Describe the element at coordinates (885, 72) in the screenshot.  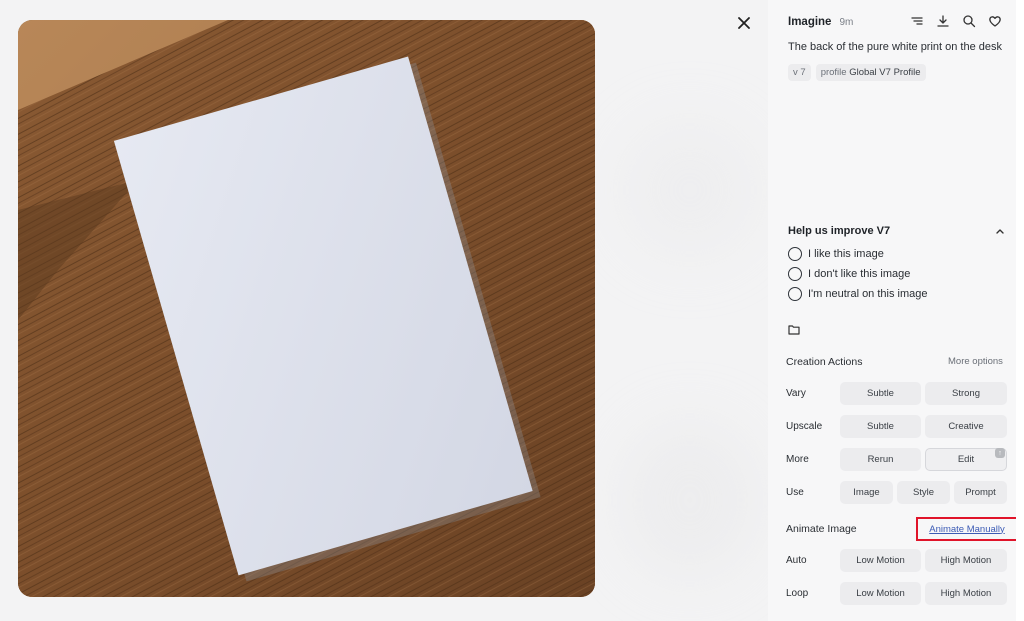
I see `profile-tag-name: Global V7 Profile` at that location.